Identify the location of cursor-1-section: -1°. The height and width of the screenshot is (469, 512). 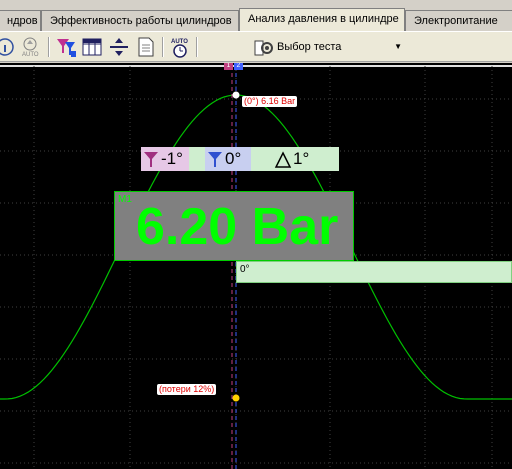
(165, 159).